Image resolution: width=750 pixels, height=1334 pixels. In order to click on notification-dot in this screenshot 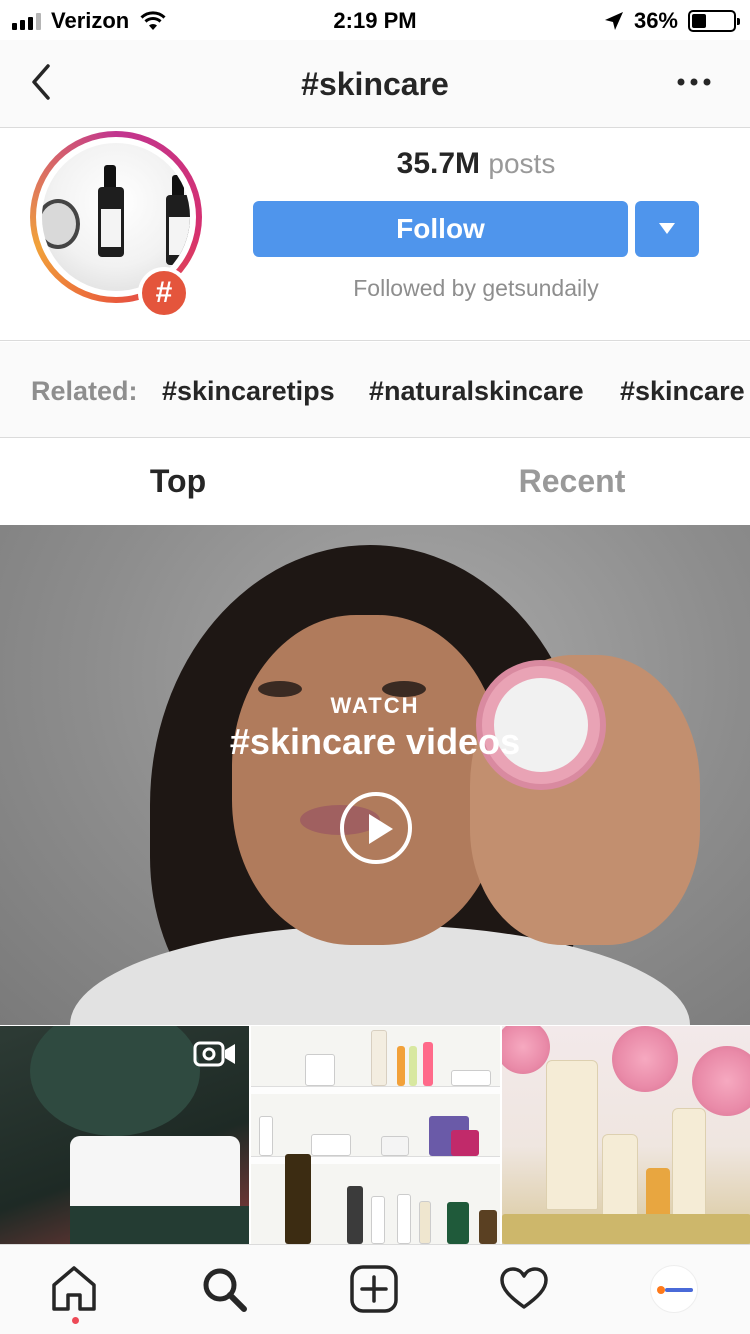, I will do `click(75, 1320)`.